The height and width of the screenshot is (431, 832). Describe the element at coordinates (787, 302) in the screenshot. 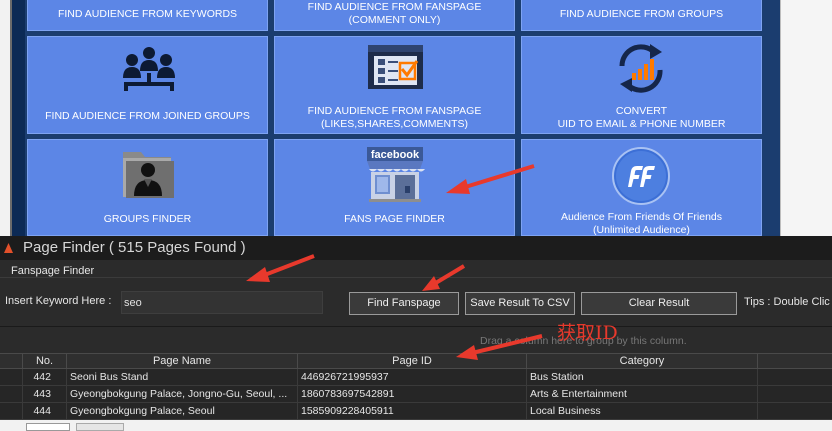

I see `tips-text: Tips : Double Clic` at that location.